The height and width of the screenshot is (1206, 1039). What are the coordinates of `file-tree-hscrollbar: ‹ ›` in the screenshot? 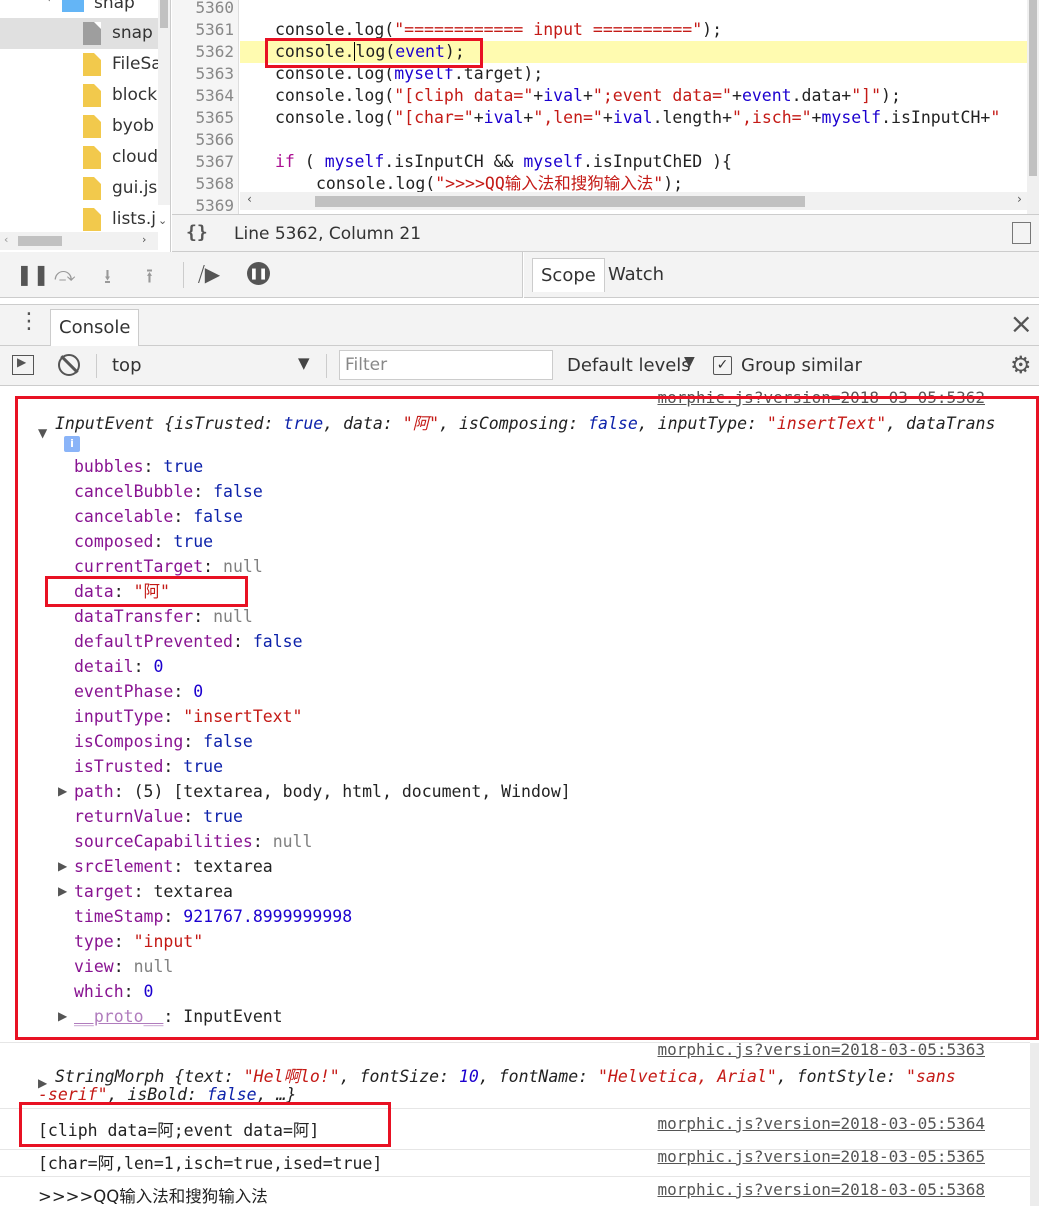 It's located at (79, 241).